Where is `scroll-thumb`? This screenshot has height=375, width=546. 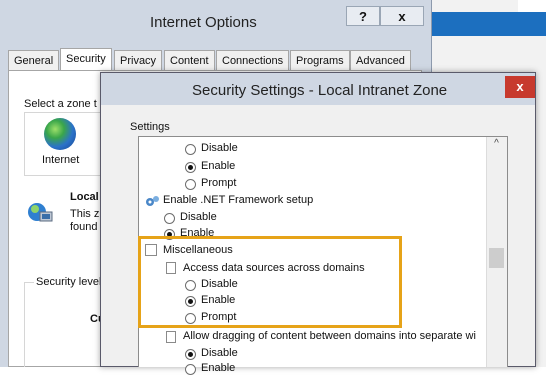 scroll-thumb is located at coordinates (496, 258).